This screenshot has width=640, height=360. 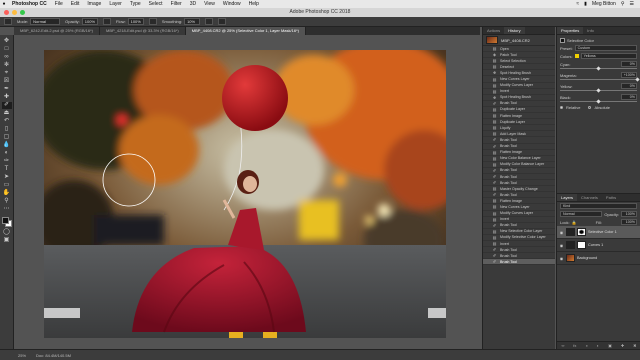 I want to click on new-layer-icon: ✚, so click(x=622, y=345).